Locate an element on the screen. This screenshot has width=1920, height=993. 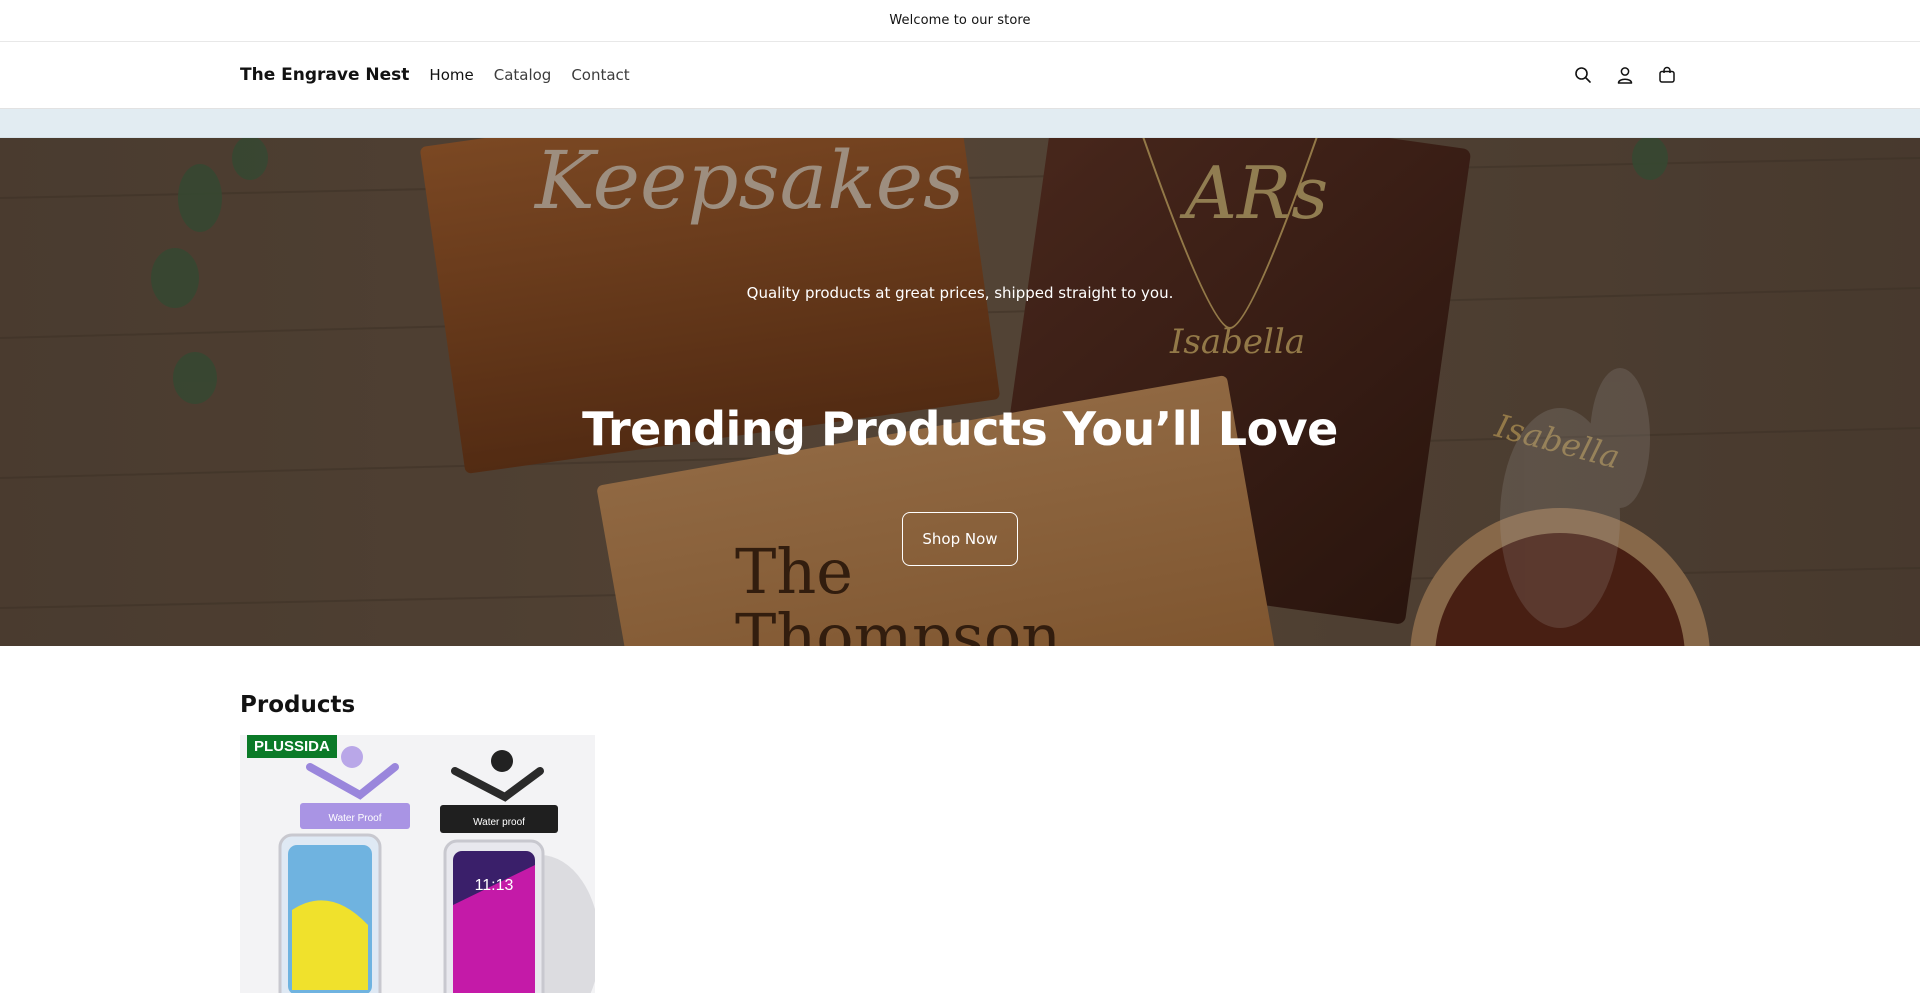
phone-screen-time: 11:13 is located at coordinates (494, 885).